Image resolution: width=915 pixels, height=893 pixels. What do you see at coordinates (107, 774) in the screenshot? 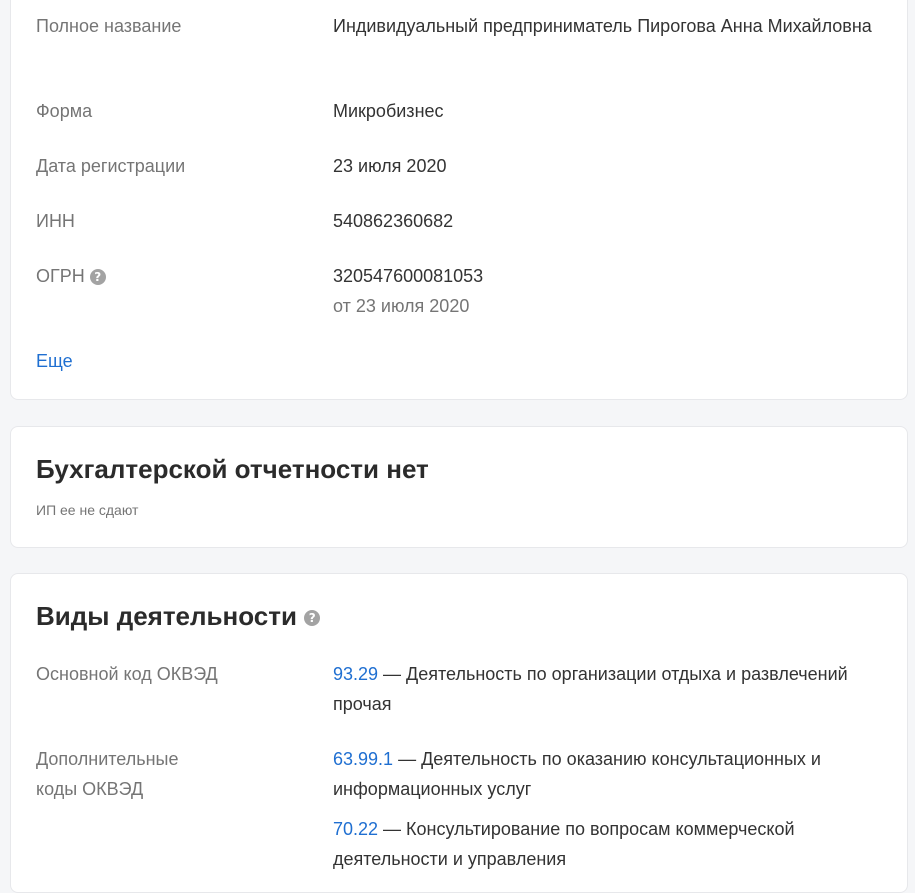
I see `extra-okved-label: Дополнительные коды ОКВЭД` at bounding box center [107, 774].